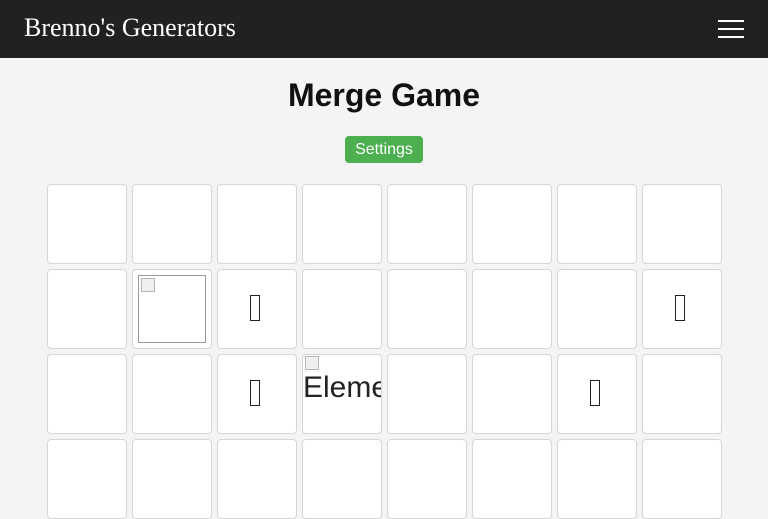 The width and height of the screenshot is (768, 519). Describe the element at coordinates (384, 29) in the screenshot. I see `top-navbar: Brenno's Generators` at that location.